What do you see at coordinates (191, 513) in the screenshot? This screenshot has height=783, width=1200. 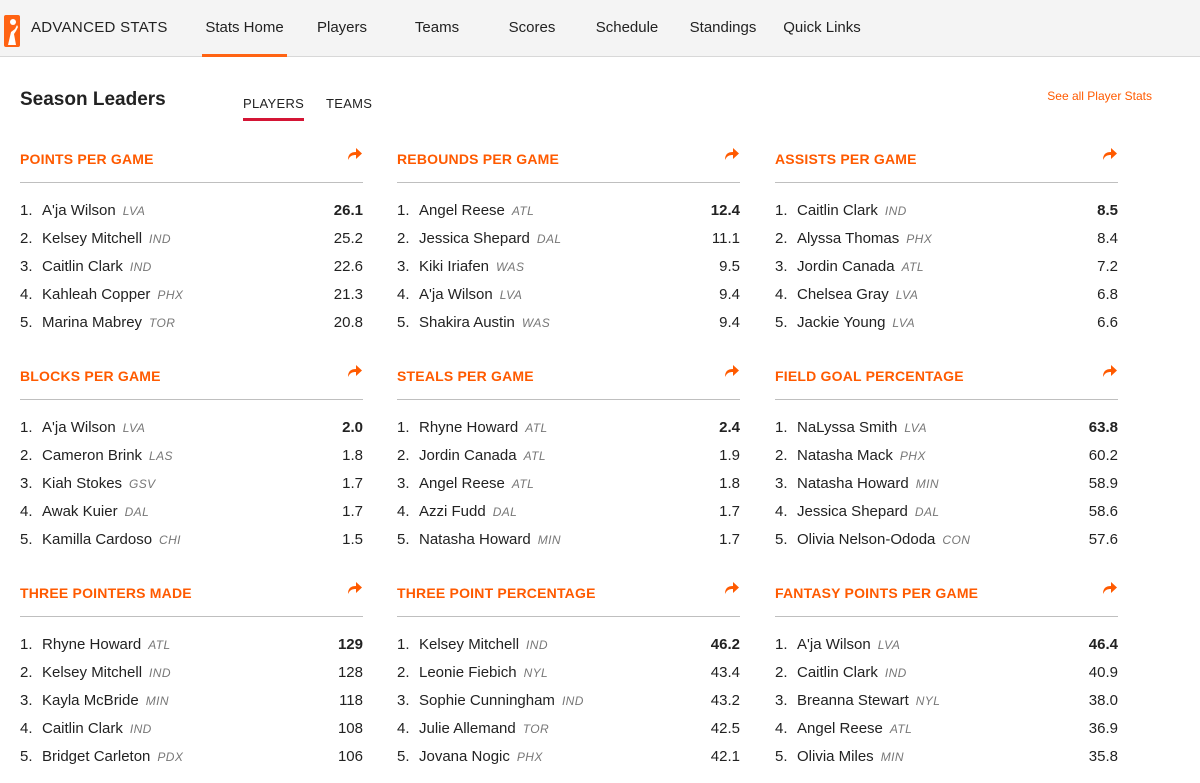 I see `leader-row: 4. Awak Kuier DAL 1.7` at bounding box center [191, 513].